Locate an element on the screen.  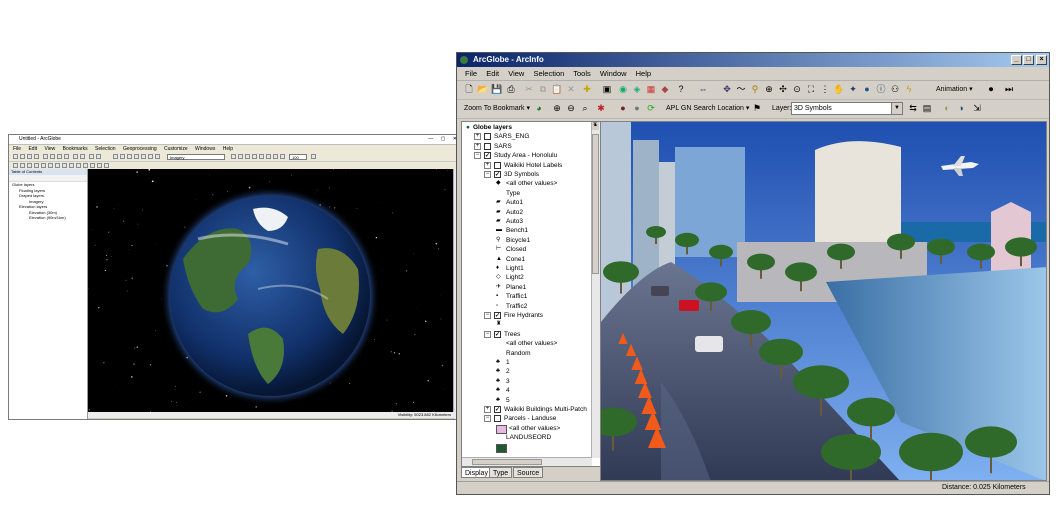
maximize-button: □ is located at coordinates (1028, 60).